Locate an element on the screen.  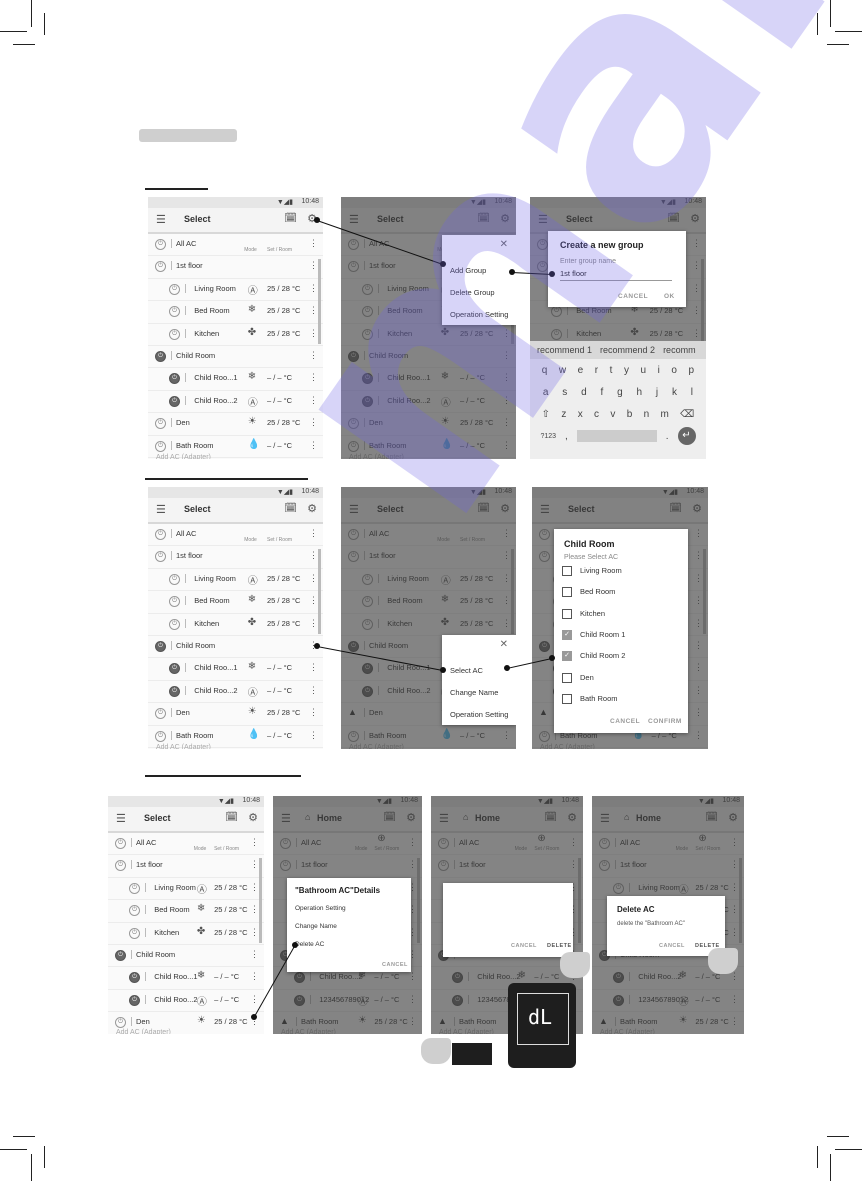
key: g is located at coordinates (620, 392).